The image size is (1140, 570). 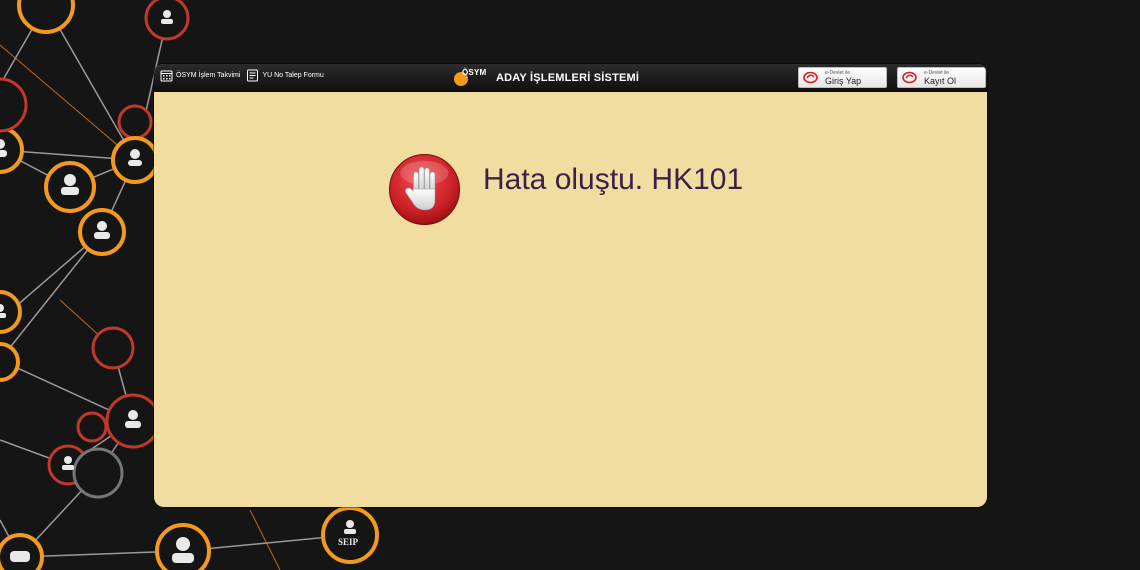 I want to click on stop-hand-icon, so click(x=424, y=189).